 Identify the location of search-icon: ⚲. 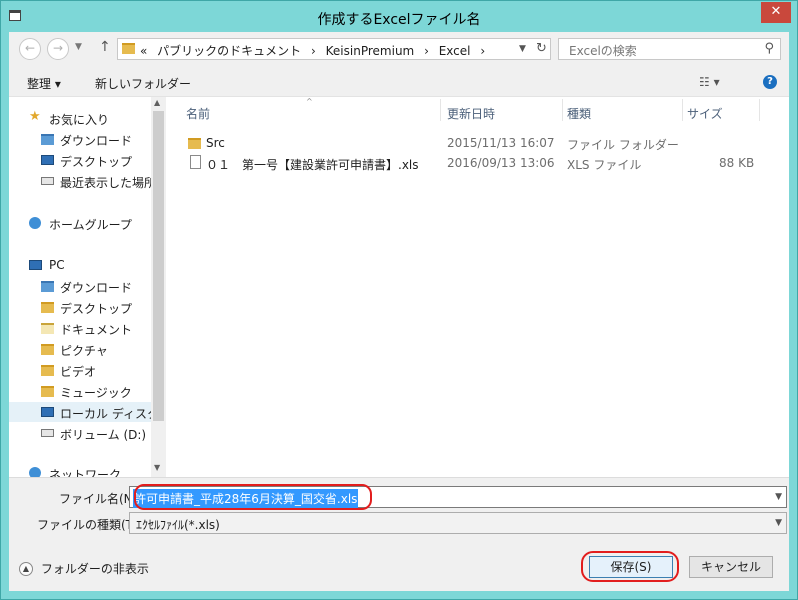
(769, 48).